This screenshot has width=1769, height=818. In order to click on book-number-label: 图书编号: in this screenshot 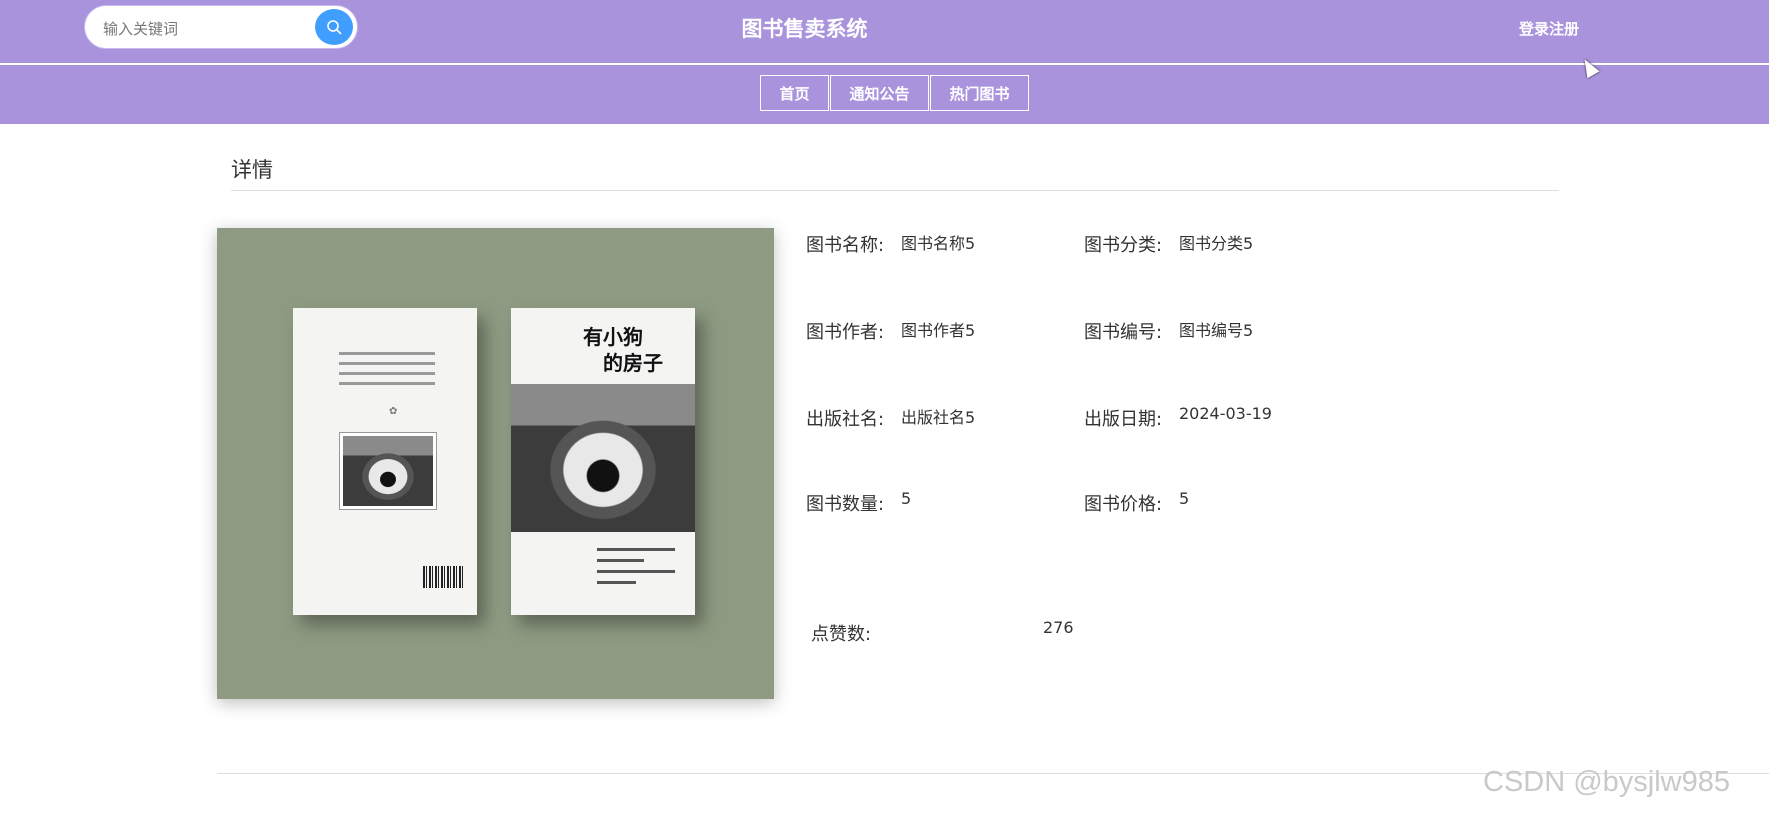, I will do `click(1123, 332)`.